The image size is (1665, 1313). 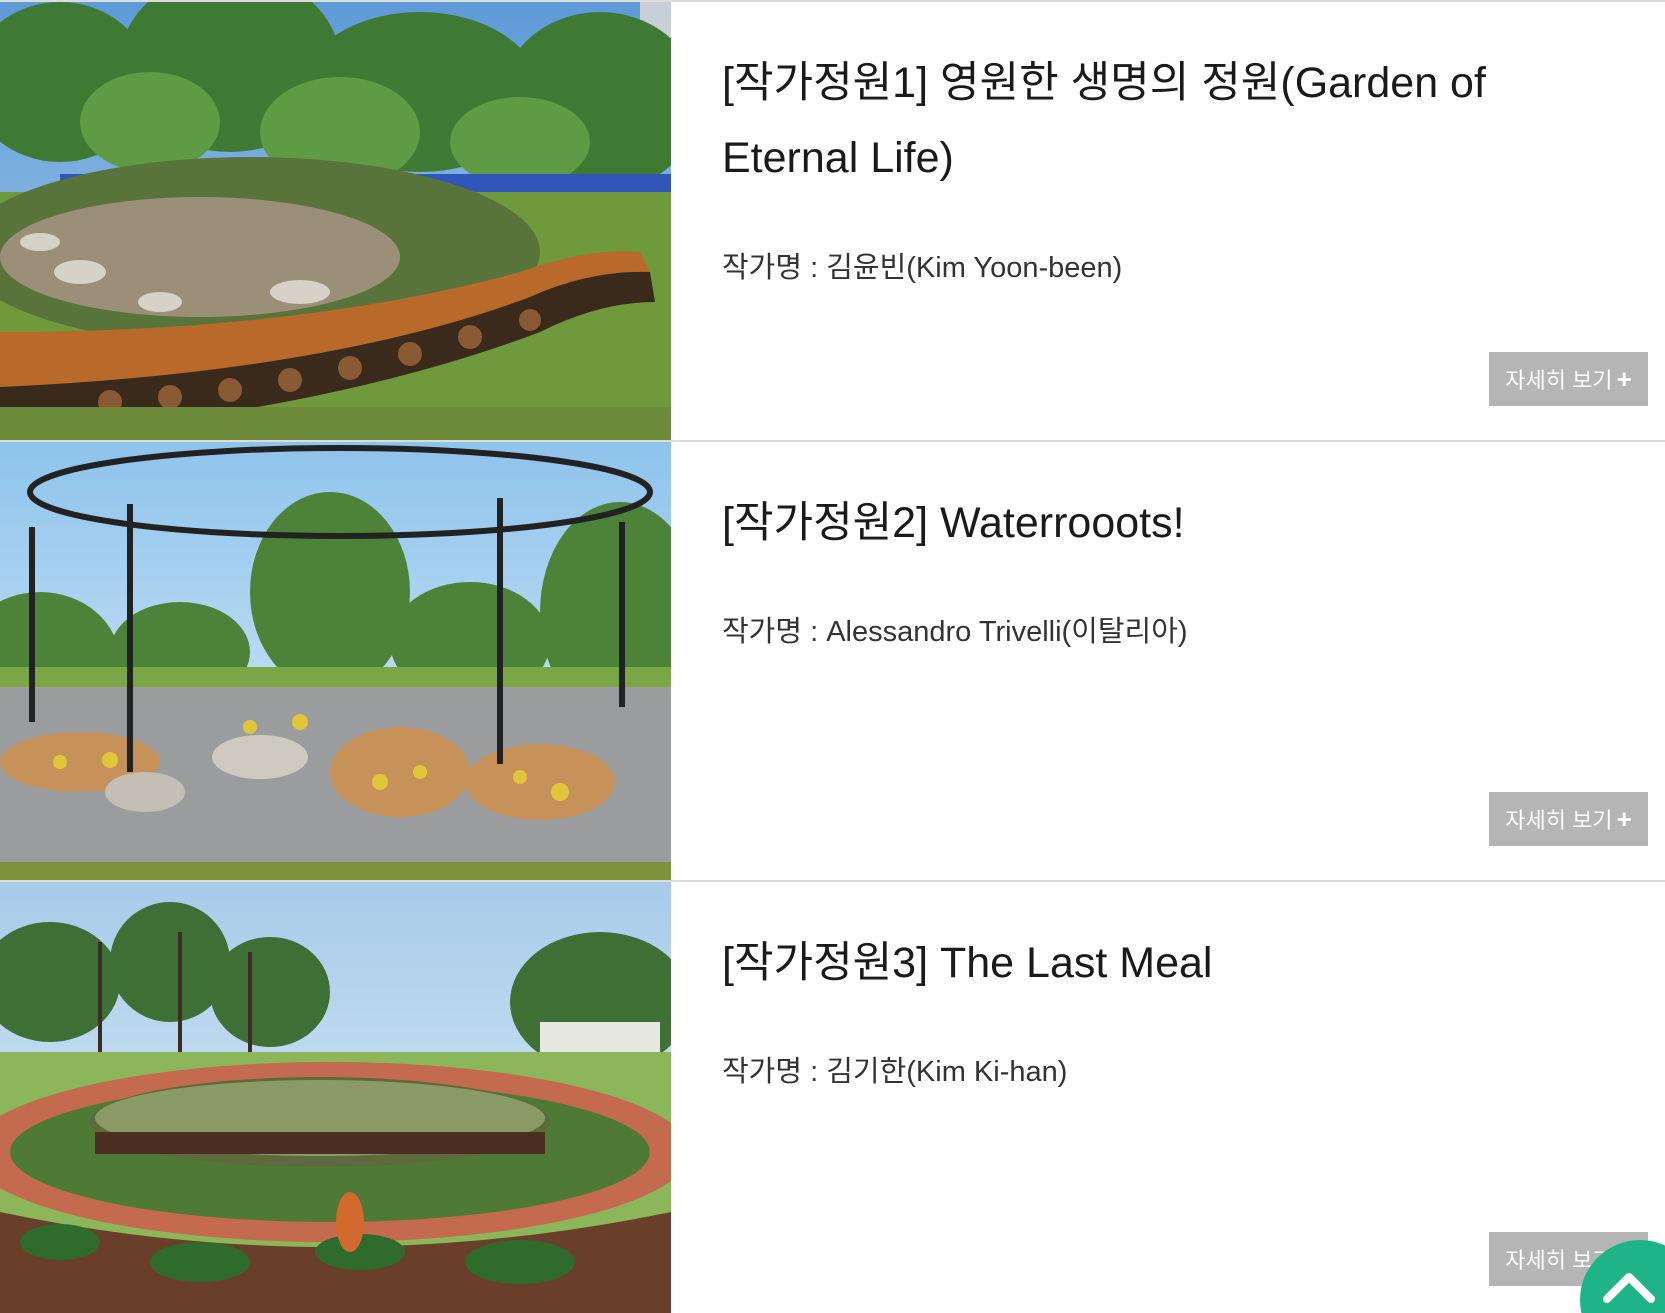 What do you see at coordinates (1177, 523) in the screenshot?
I see `item-title: [작가정원2] Waterrooots!` at bounding box center [1177, 523].